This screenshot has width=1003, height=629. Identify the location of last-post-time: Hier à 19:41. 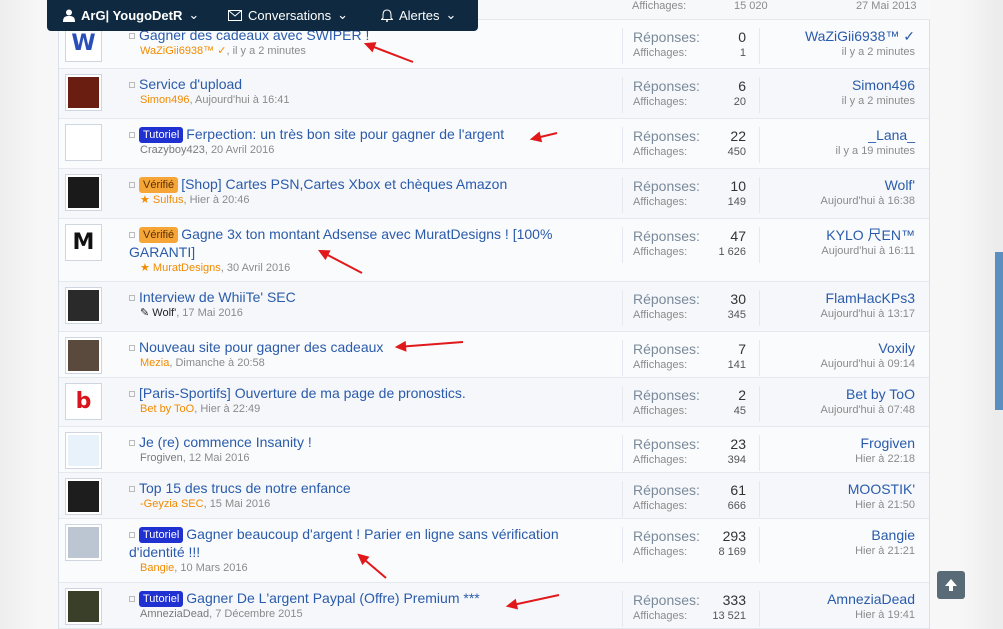
(837, 615).